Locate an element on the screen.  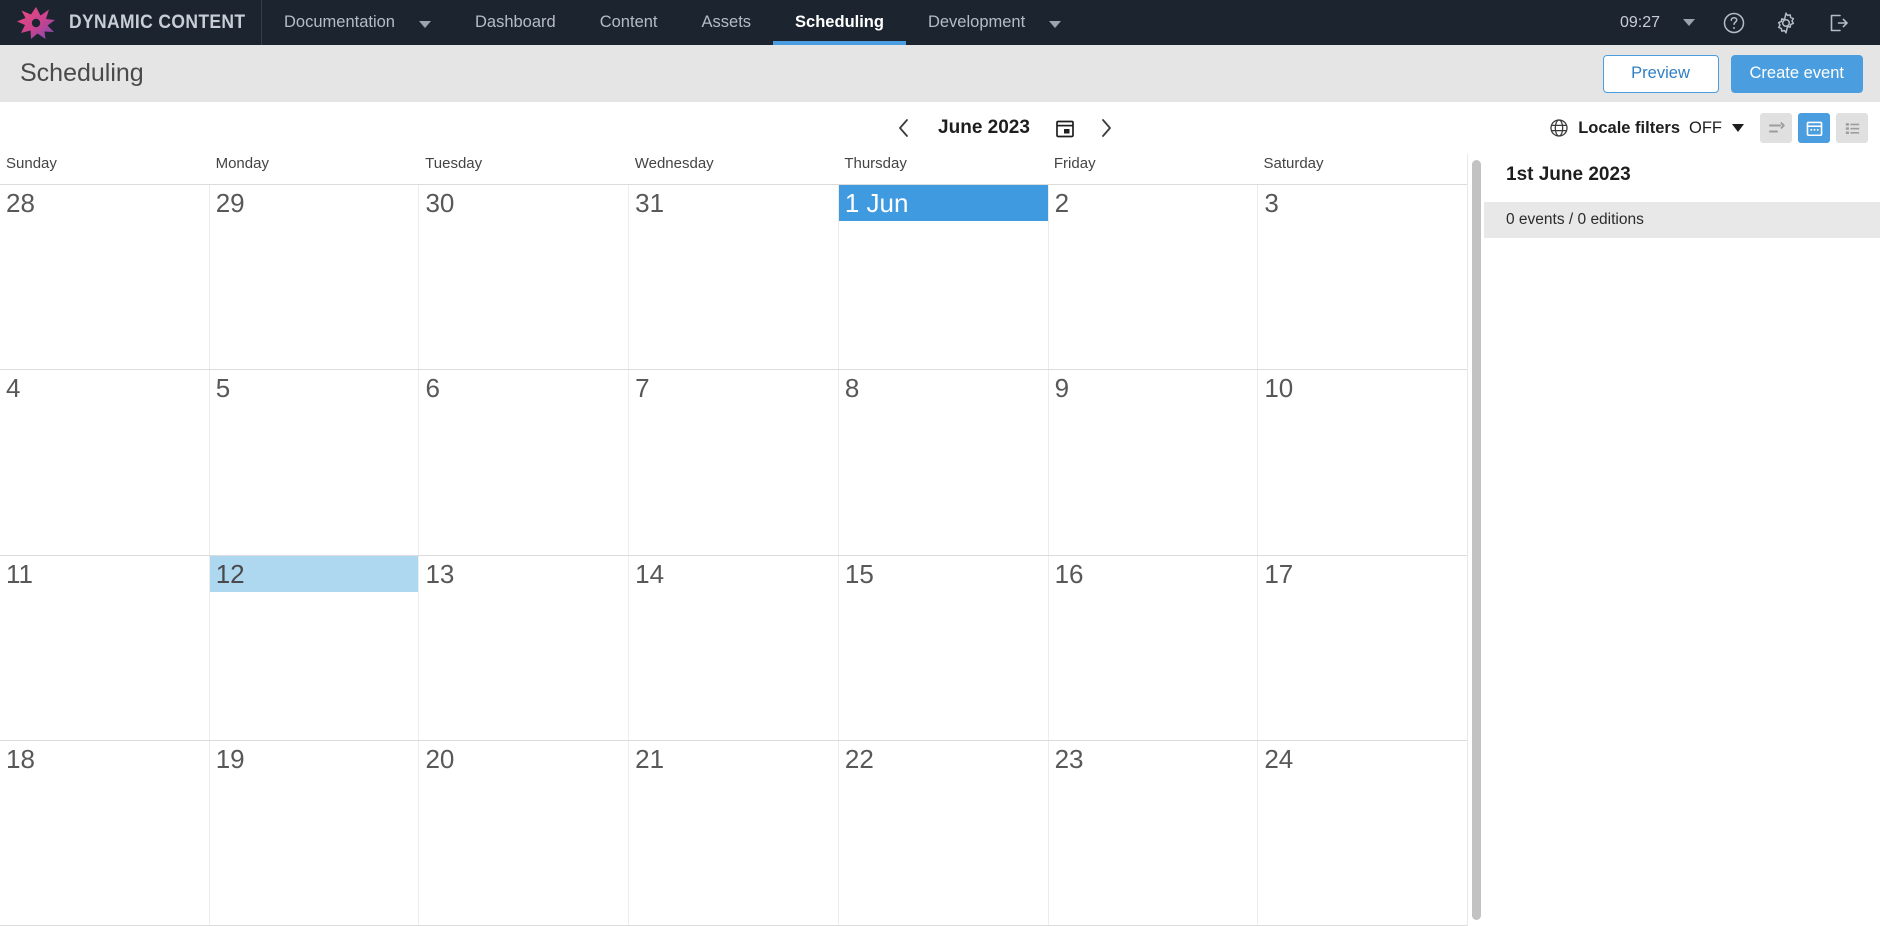
day-cell: 14 is located at coordinates (734, 647).